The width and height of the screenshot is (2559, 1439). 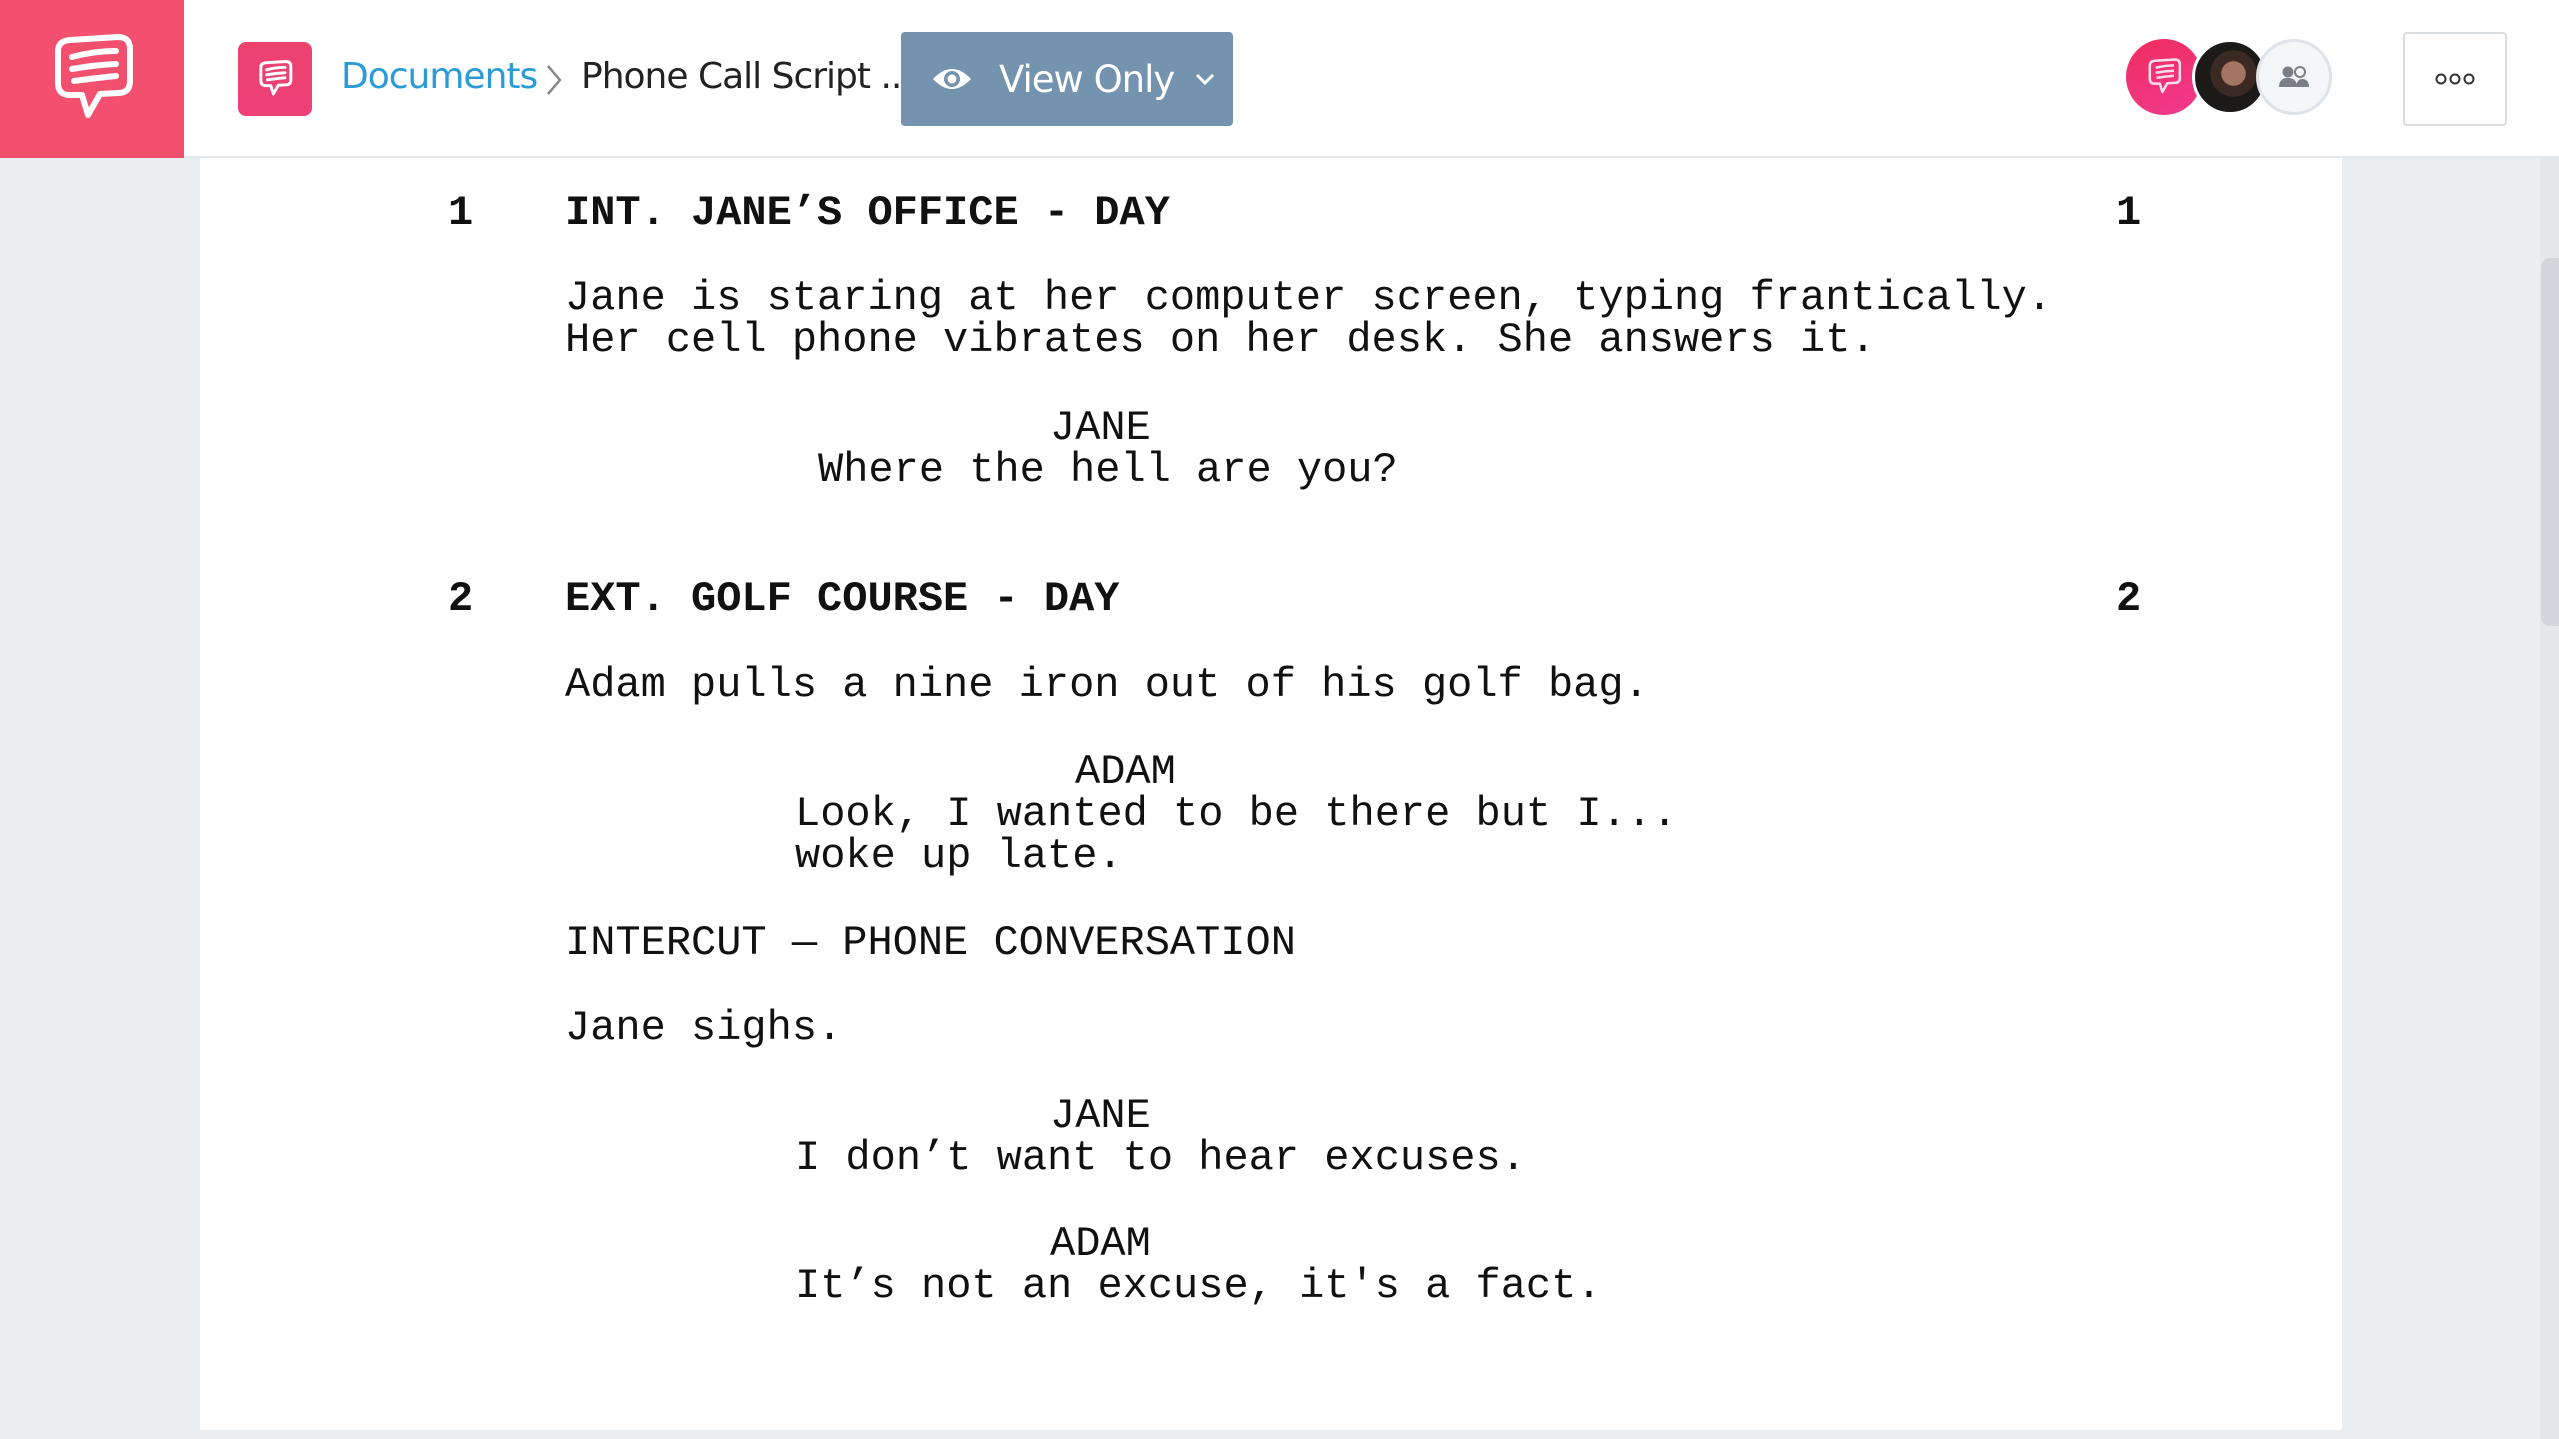 I want to click on app-logo, so click(x=92, y=79).